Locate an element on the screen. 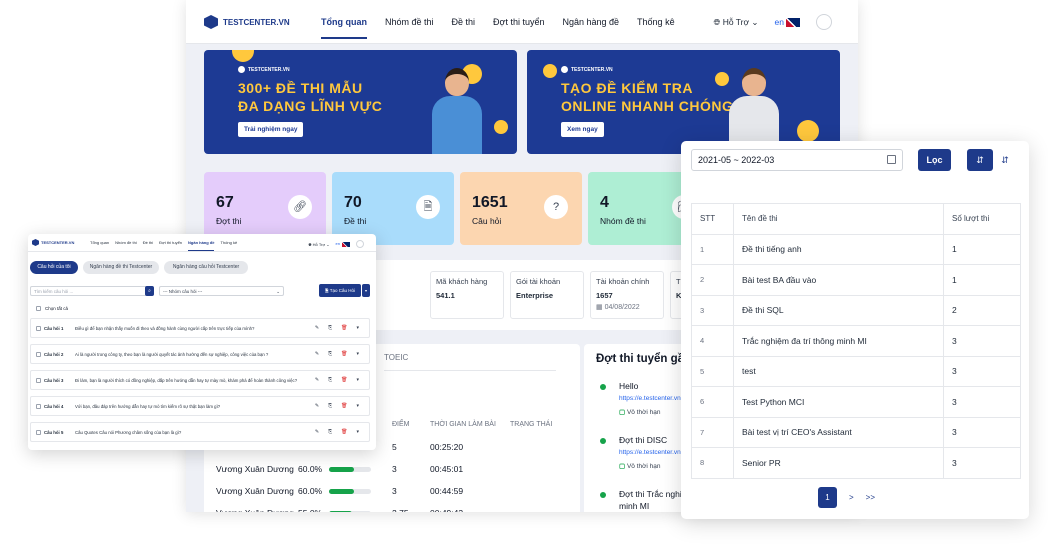 This screenshot has width=1048, height=550. row-stt: 4 is located at coordinates (712, 341).